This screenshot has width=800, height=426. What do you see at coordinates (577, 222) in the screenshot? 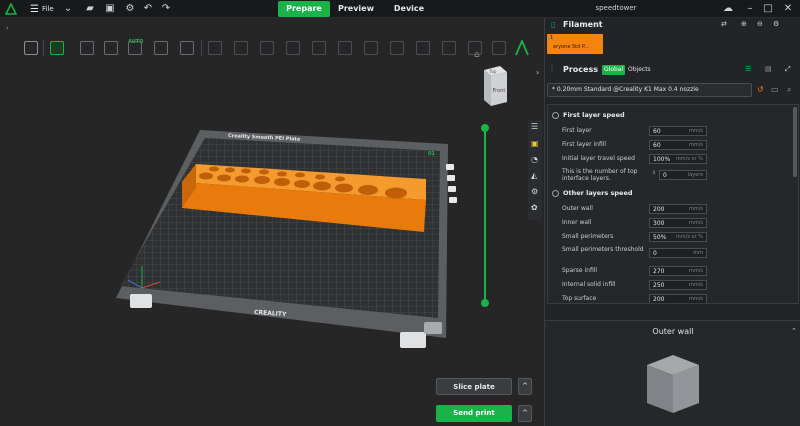
I see `param-label: Inner wall` at bounding box center [577, 222].